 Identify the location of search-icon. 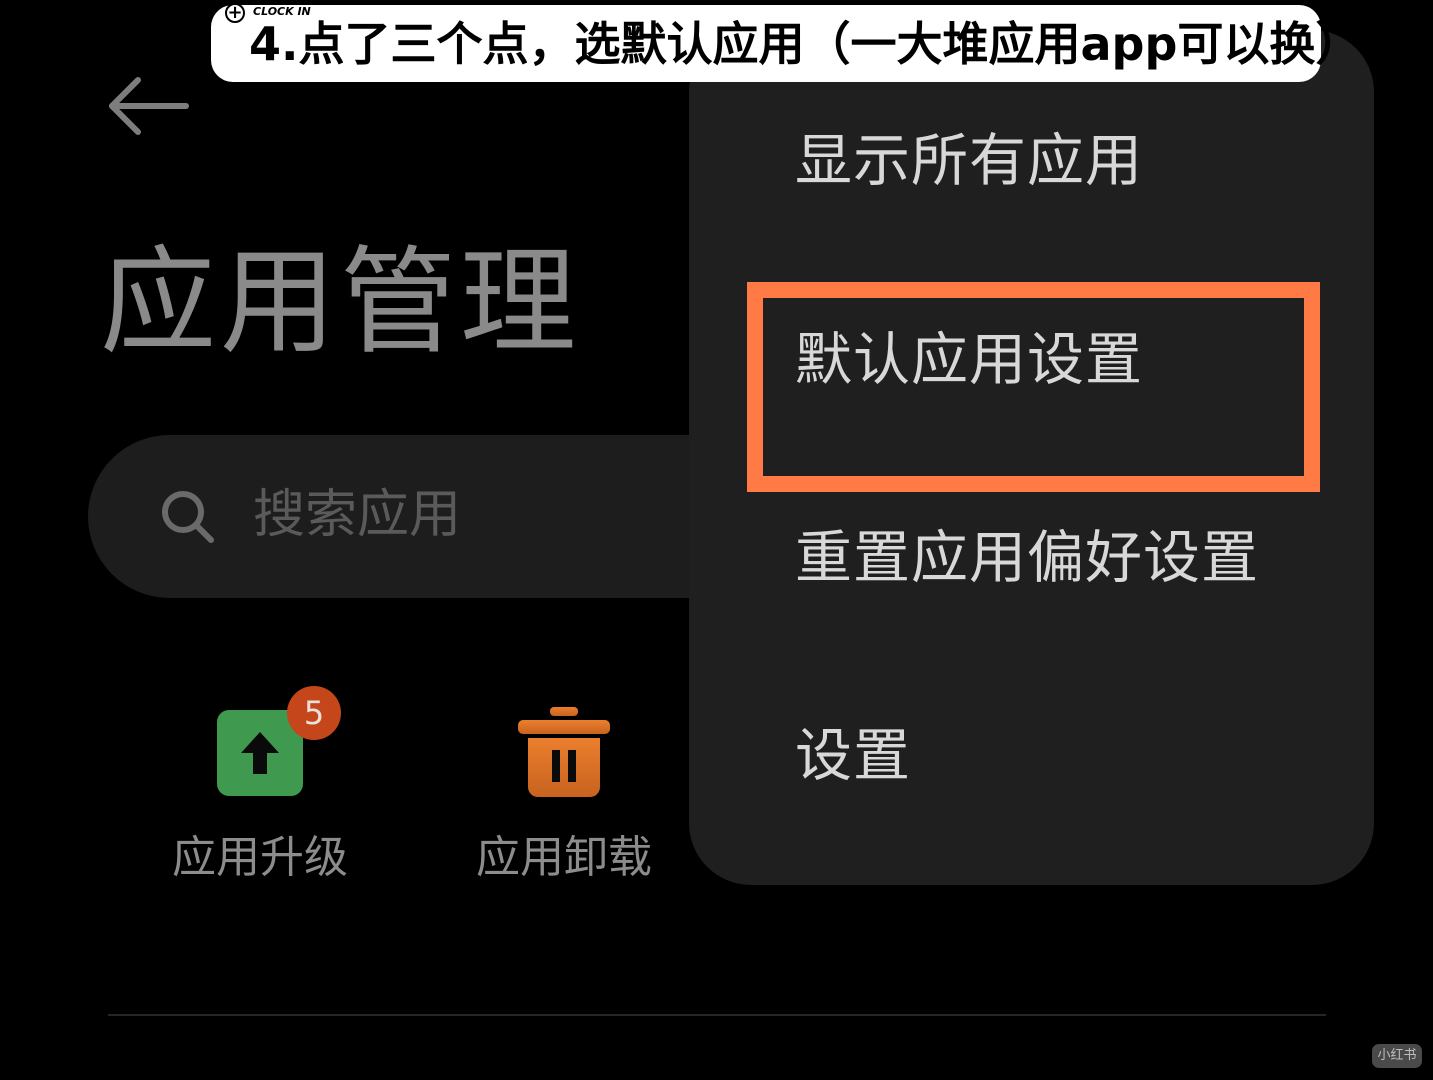
(188, 517).